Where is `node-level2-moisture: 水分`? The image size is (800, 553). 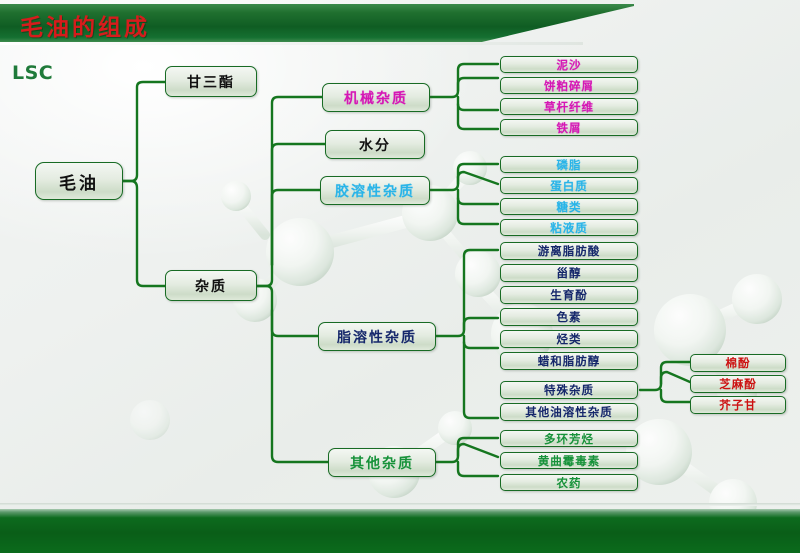 node-level2-moisture: 水分 is located at coordinates (375, 144).